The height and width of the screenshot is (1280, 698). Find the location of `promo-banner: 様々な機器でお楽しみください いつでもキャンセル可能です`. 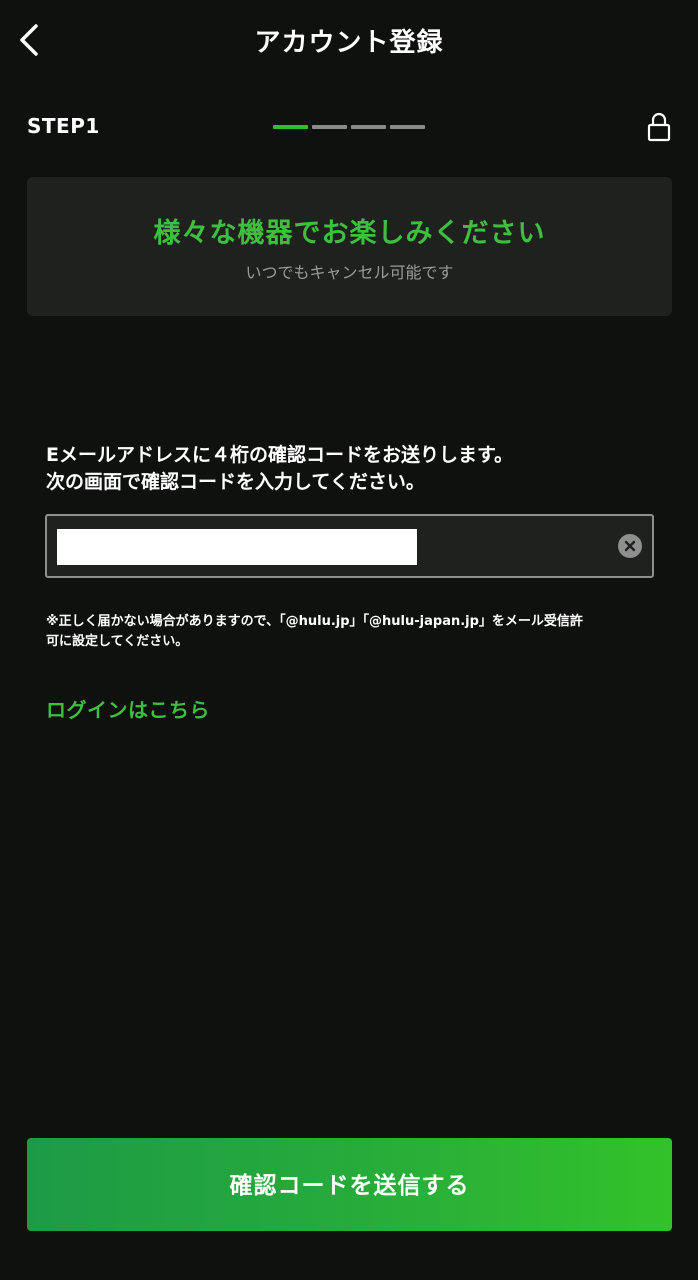

promo-banner: 様々な機器でお楽しみください いつでもキャンセル可能です is located at coordinates (349, 246).